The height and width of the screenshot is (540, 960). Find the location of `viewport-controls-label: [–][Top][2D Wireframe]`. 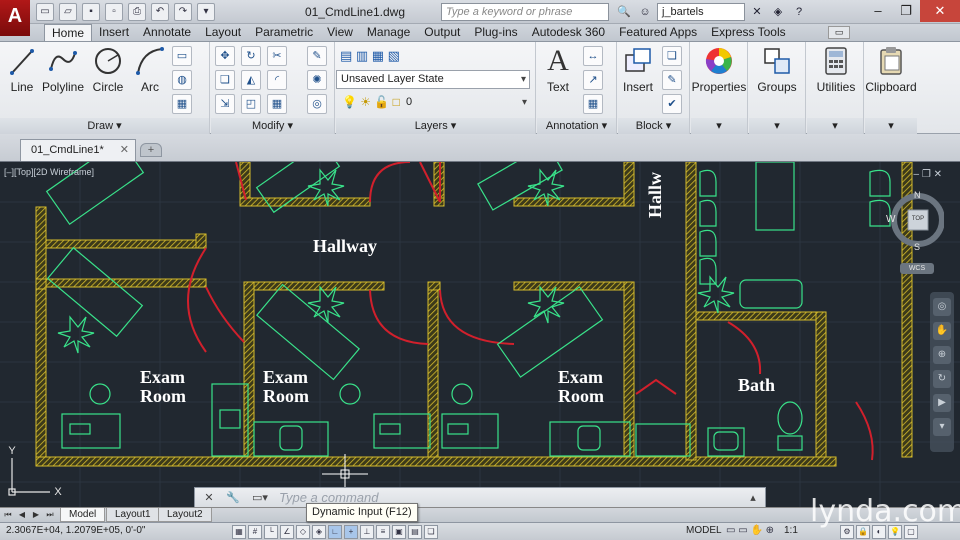

viewport-controls-label: [–][Top][2D Wireframe] is located at coordinates (49, 172).